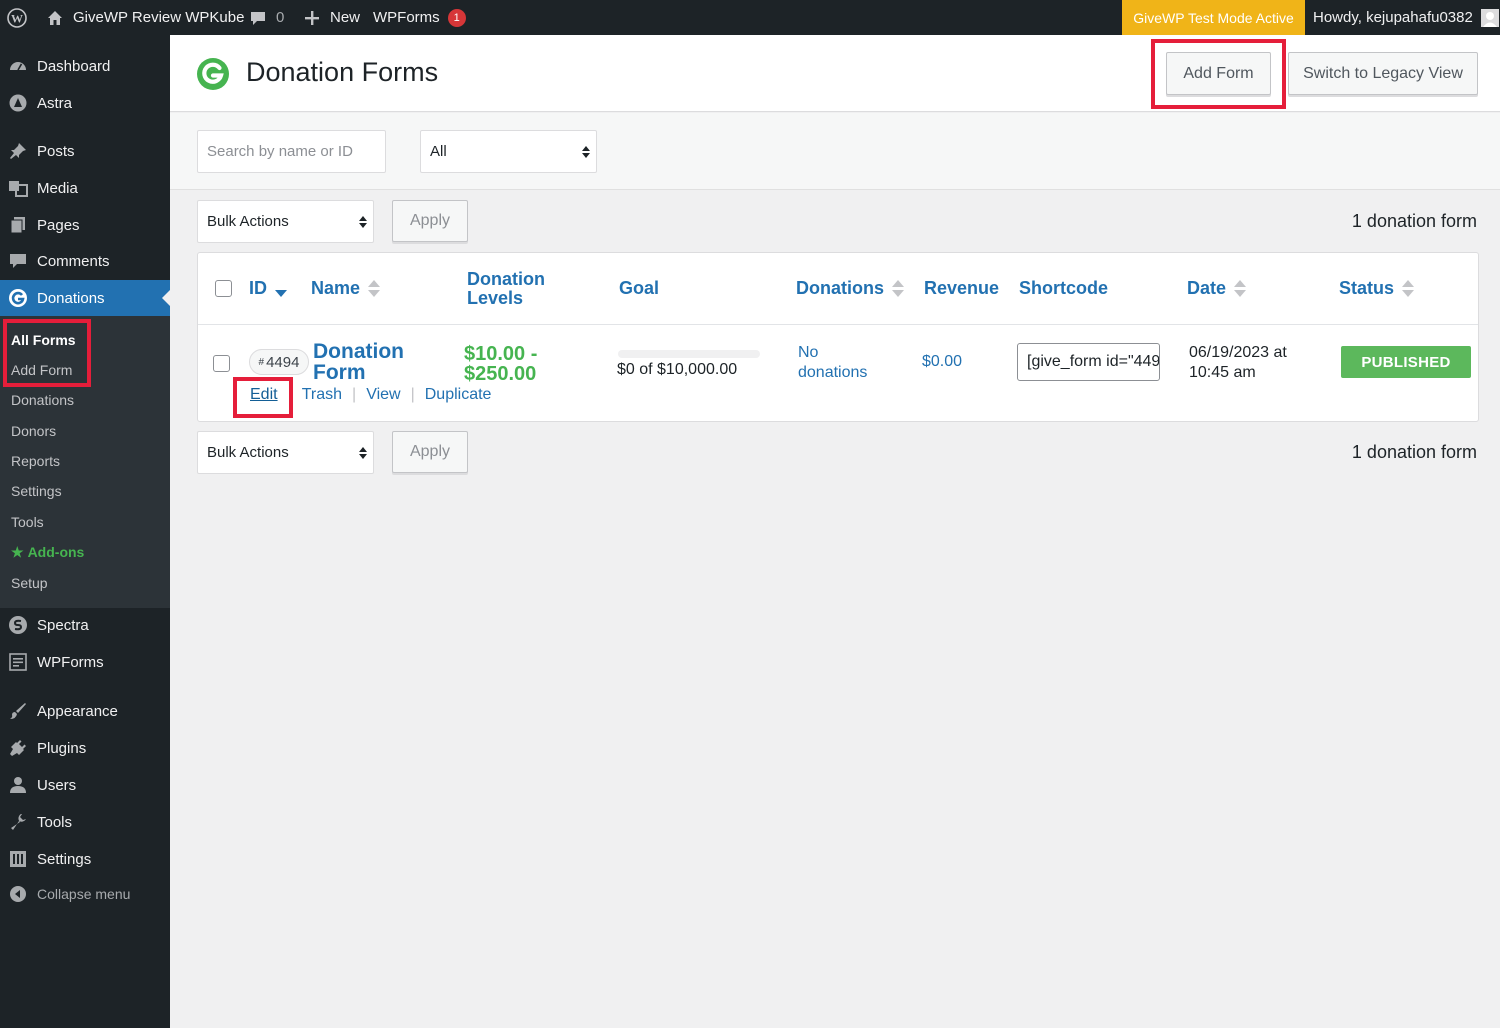  What do you see at coordinates (63, 625) in the screenshot?
I see `sidebar-item-label: Spectra` at bounding box center [63, 625].